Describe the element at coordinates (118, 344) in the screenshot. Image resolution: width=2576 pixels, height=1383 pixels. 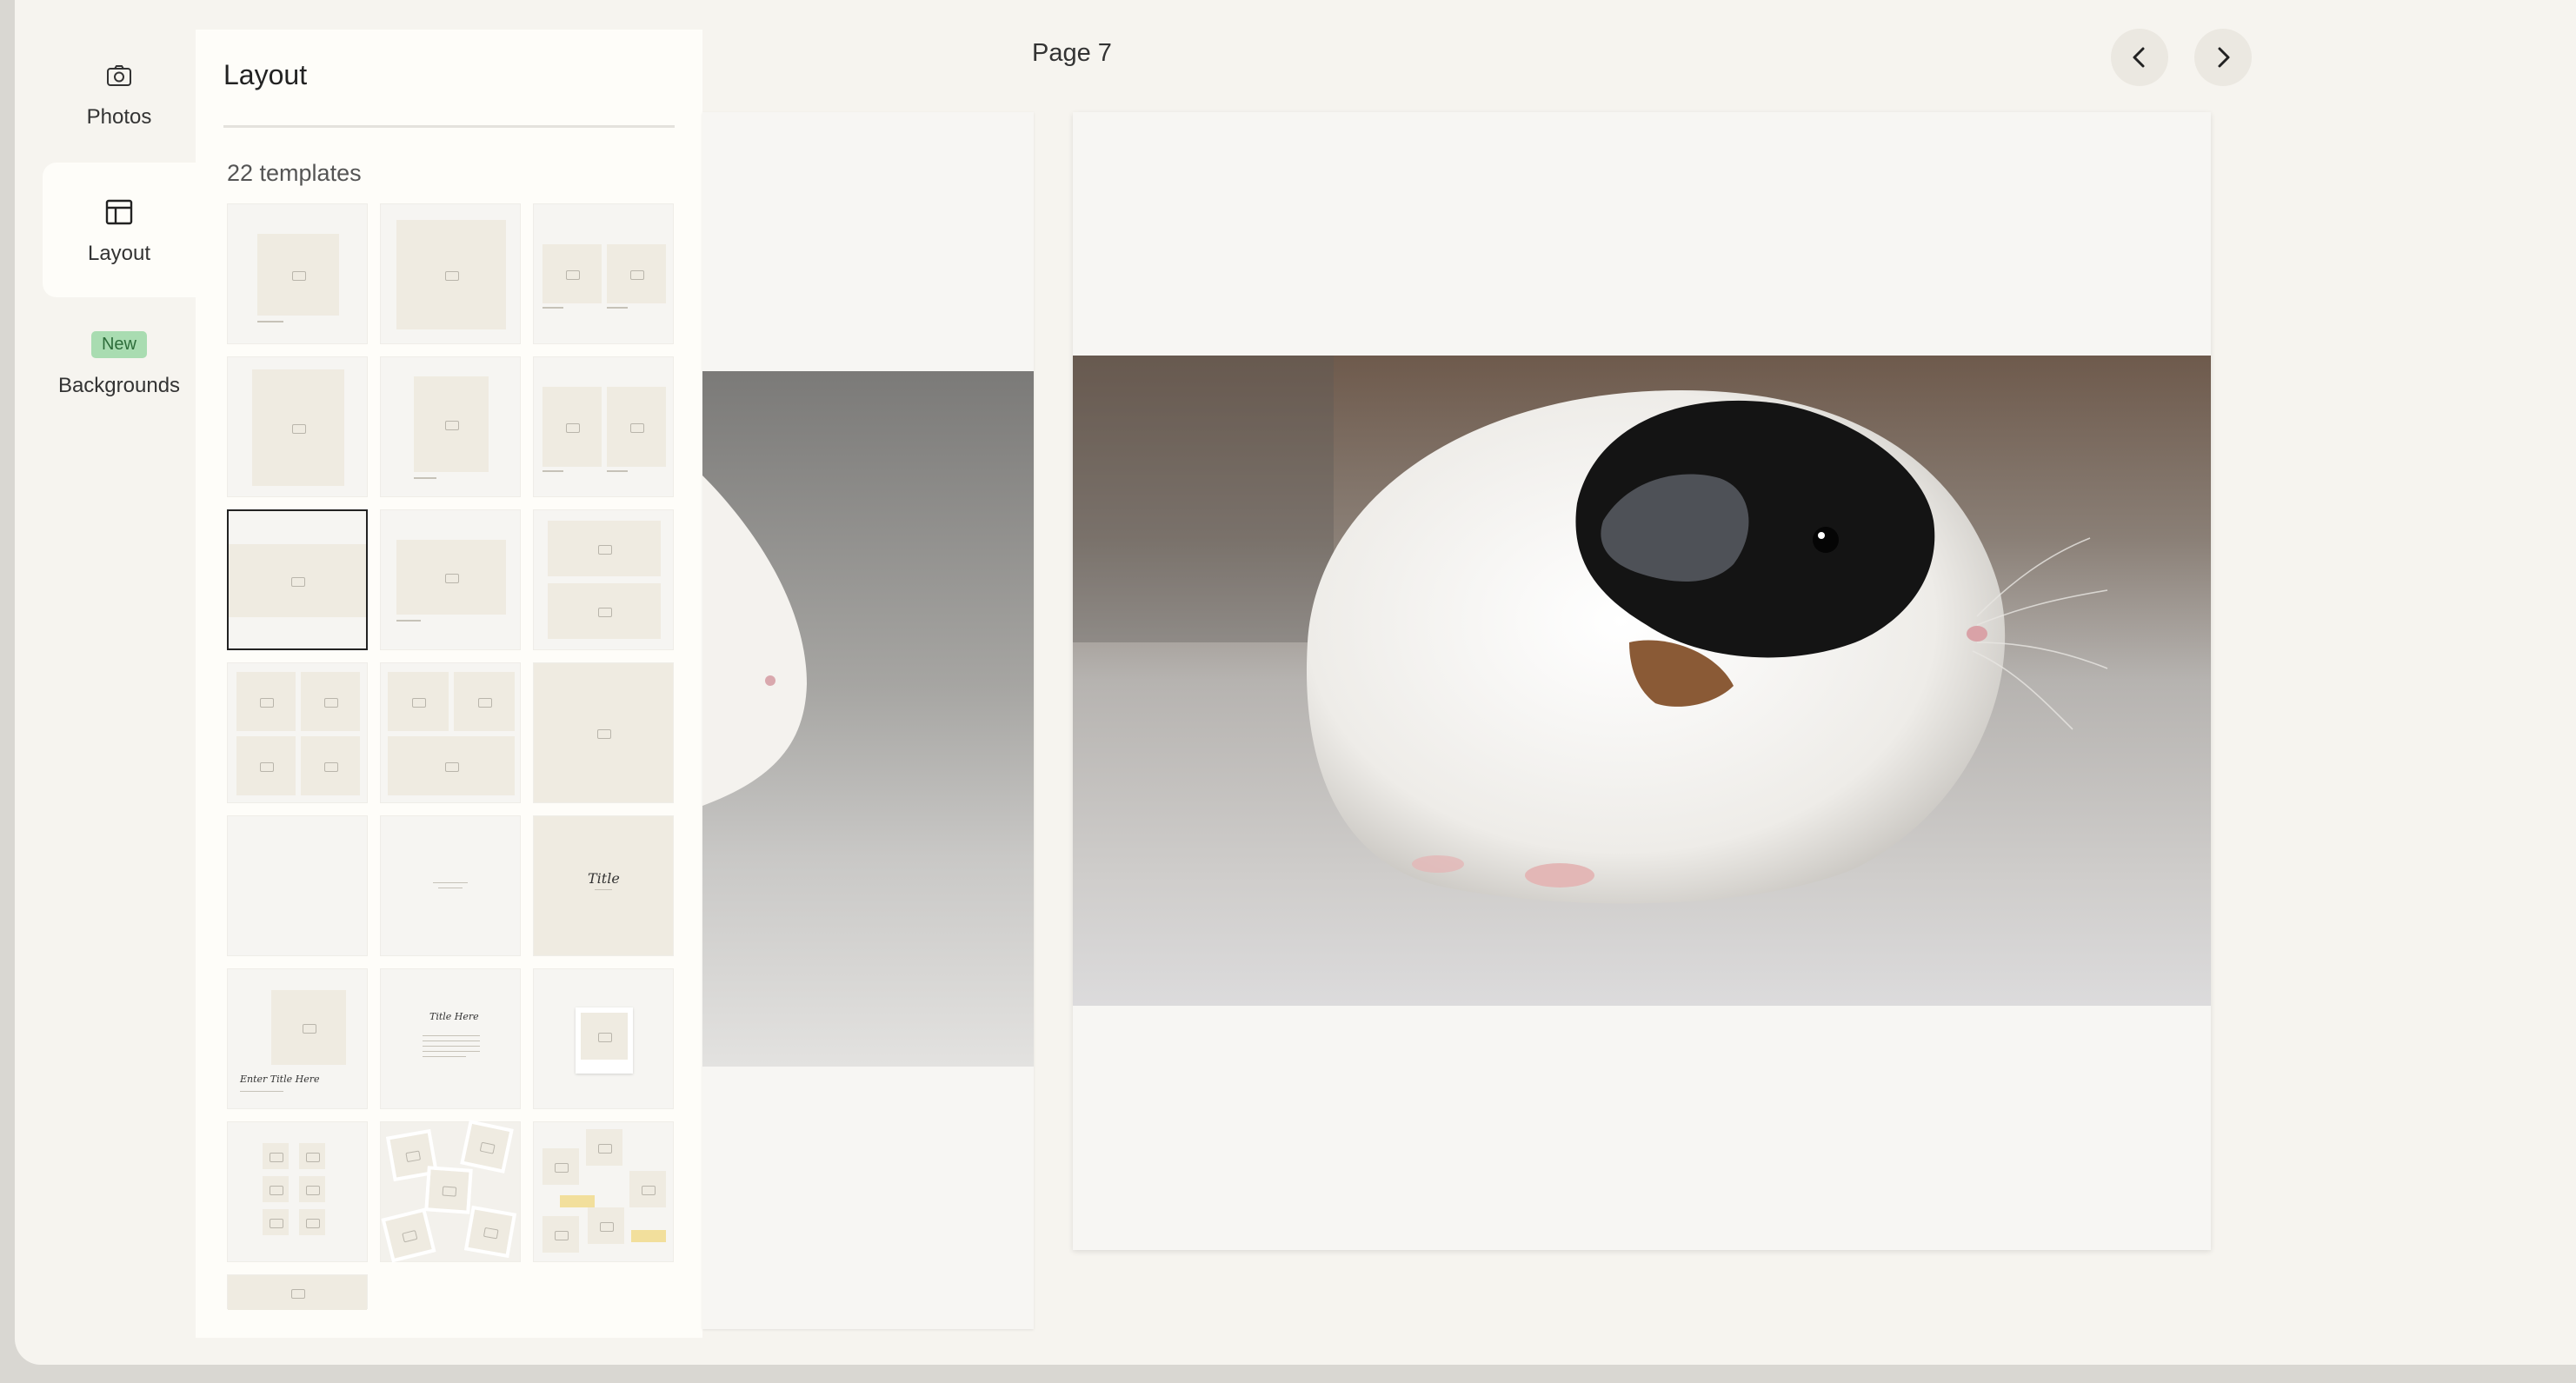
I see `new-badge: New` at that location.